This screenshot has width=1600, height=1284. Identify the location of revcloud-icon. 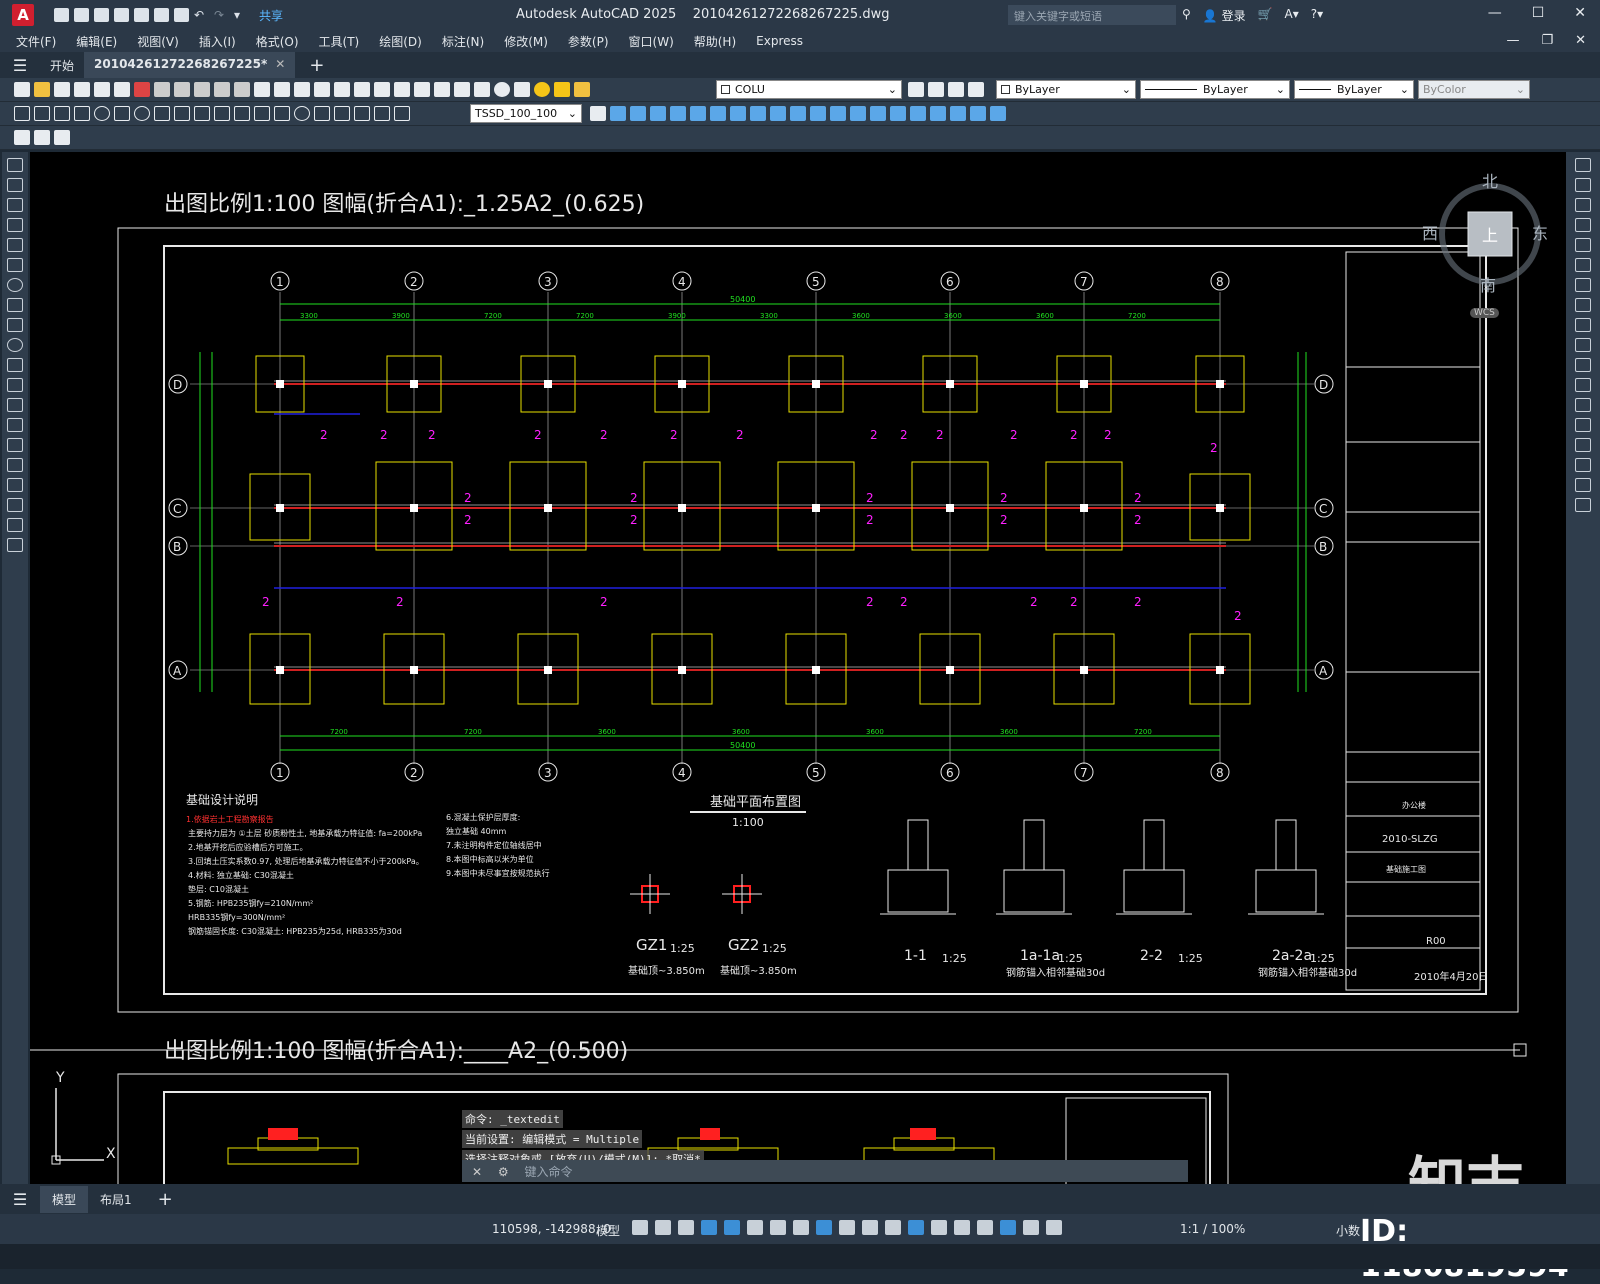
(15, 305).